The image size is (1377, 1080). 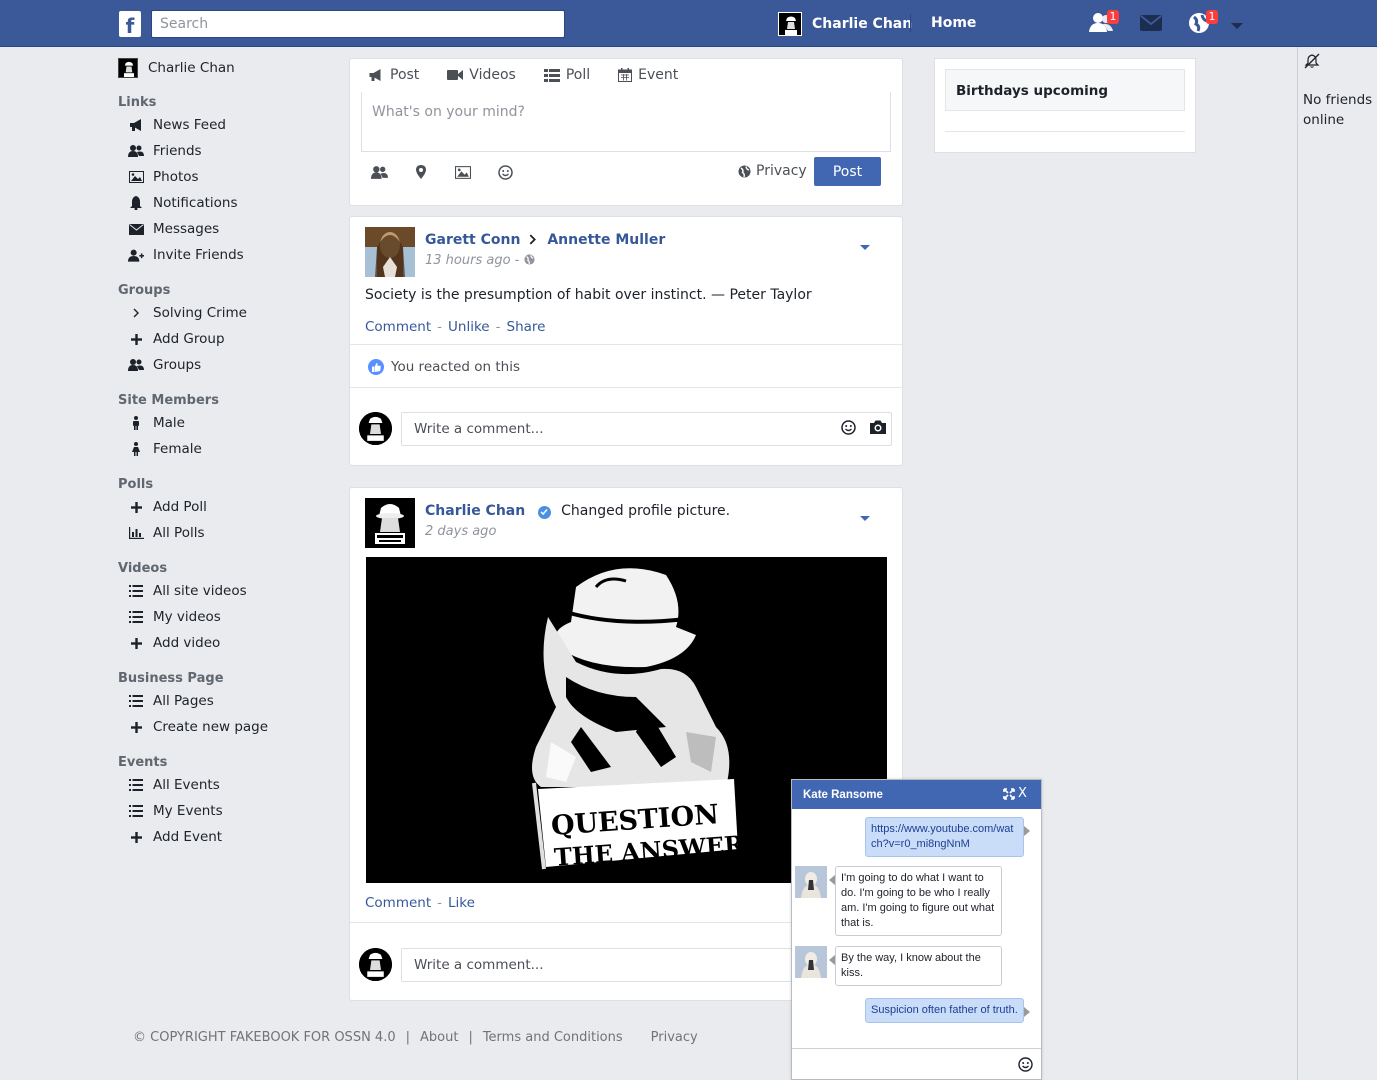 I want to click on table-list-icon, so click(x=551, y=75).